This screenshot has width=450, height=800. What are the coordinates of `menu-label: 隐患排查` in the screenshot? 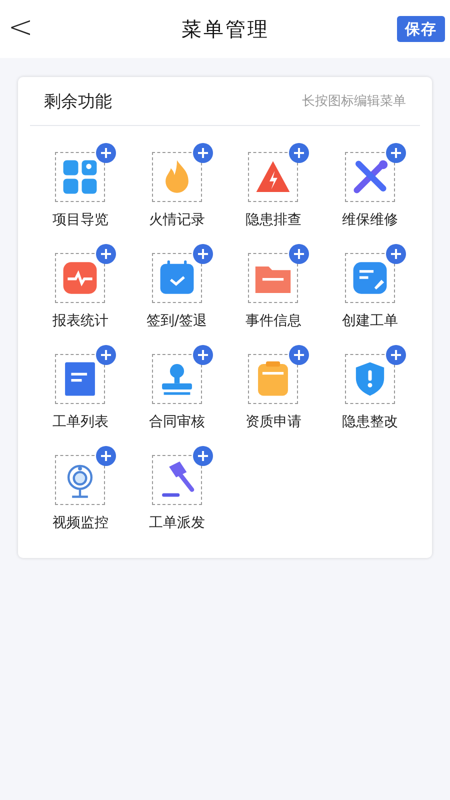 It's located at (273, 220).